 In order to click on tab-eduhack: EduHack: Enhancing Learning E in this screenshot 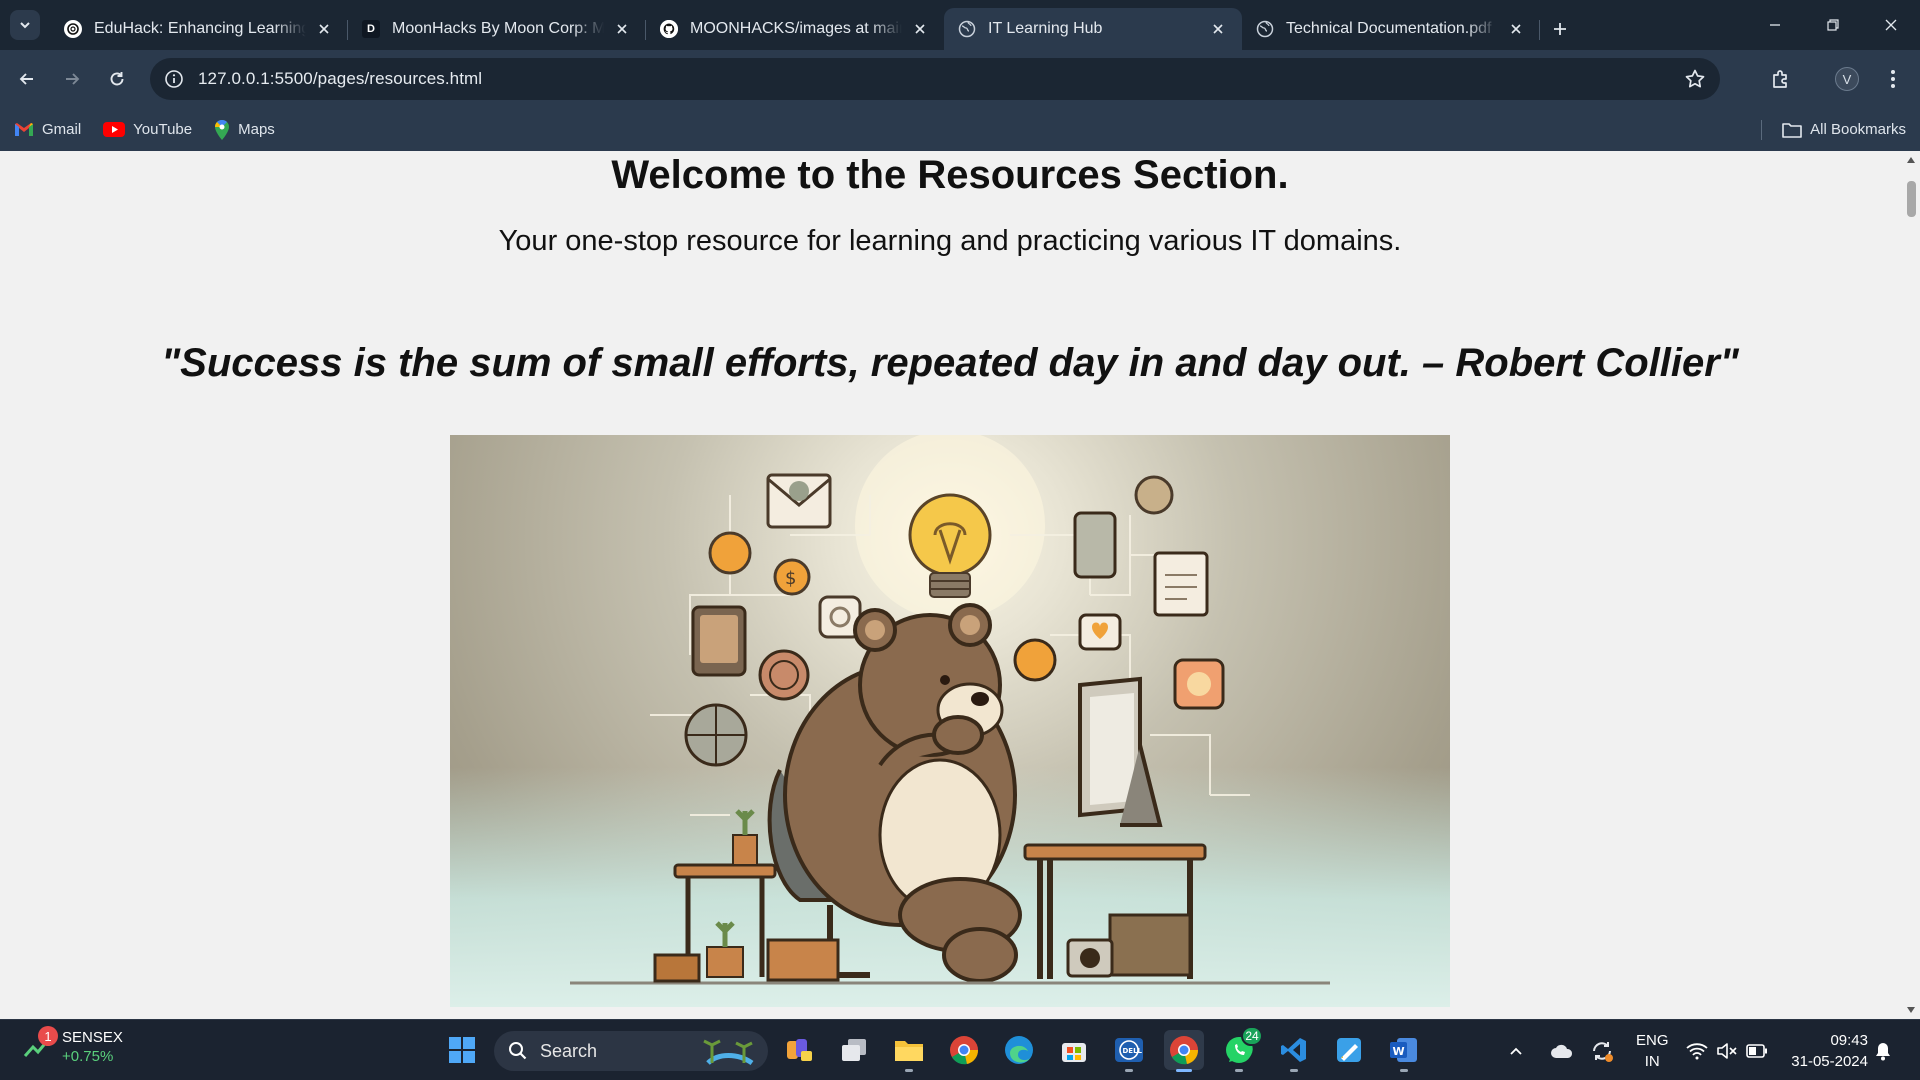, I will do `click(199, 29)`.